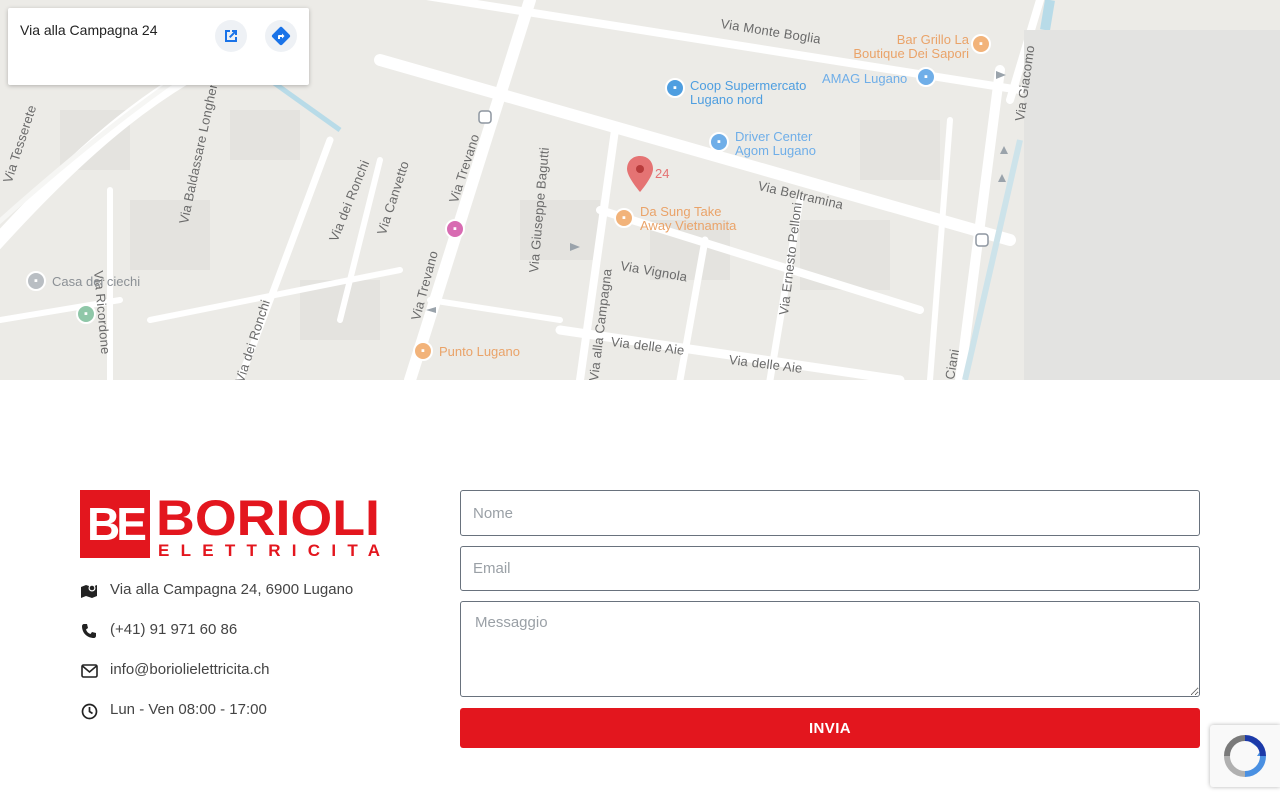 The width and height of the screenshot is (1280, 800). I want to click on location-pin-icon, so click(640, 174).